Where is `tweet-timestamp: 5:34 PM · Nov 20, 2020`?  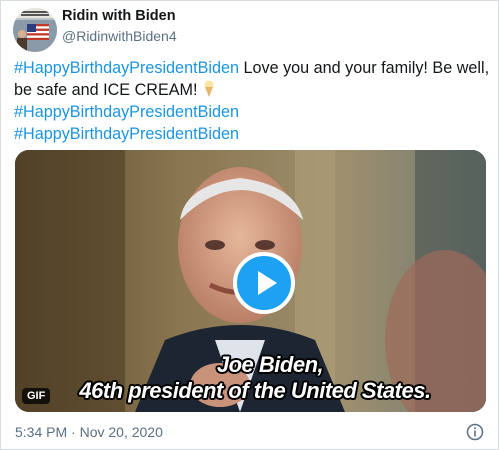 tweet-timestamp: 5:34 PM · Nov 20, 2020 is located at coordinates (89, 432).